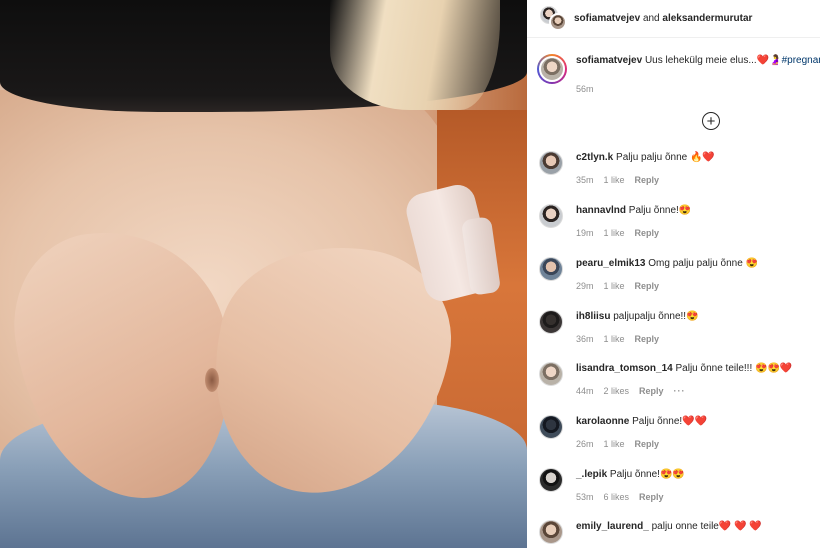 The image size is (820, 548). What do you see at coordinates (585, 180) in the screenshot?
I see `comment-time: 35m` at bounding box center [585, 180].